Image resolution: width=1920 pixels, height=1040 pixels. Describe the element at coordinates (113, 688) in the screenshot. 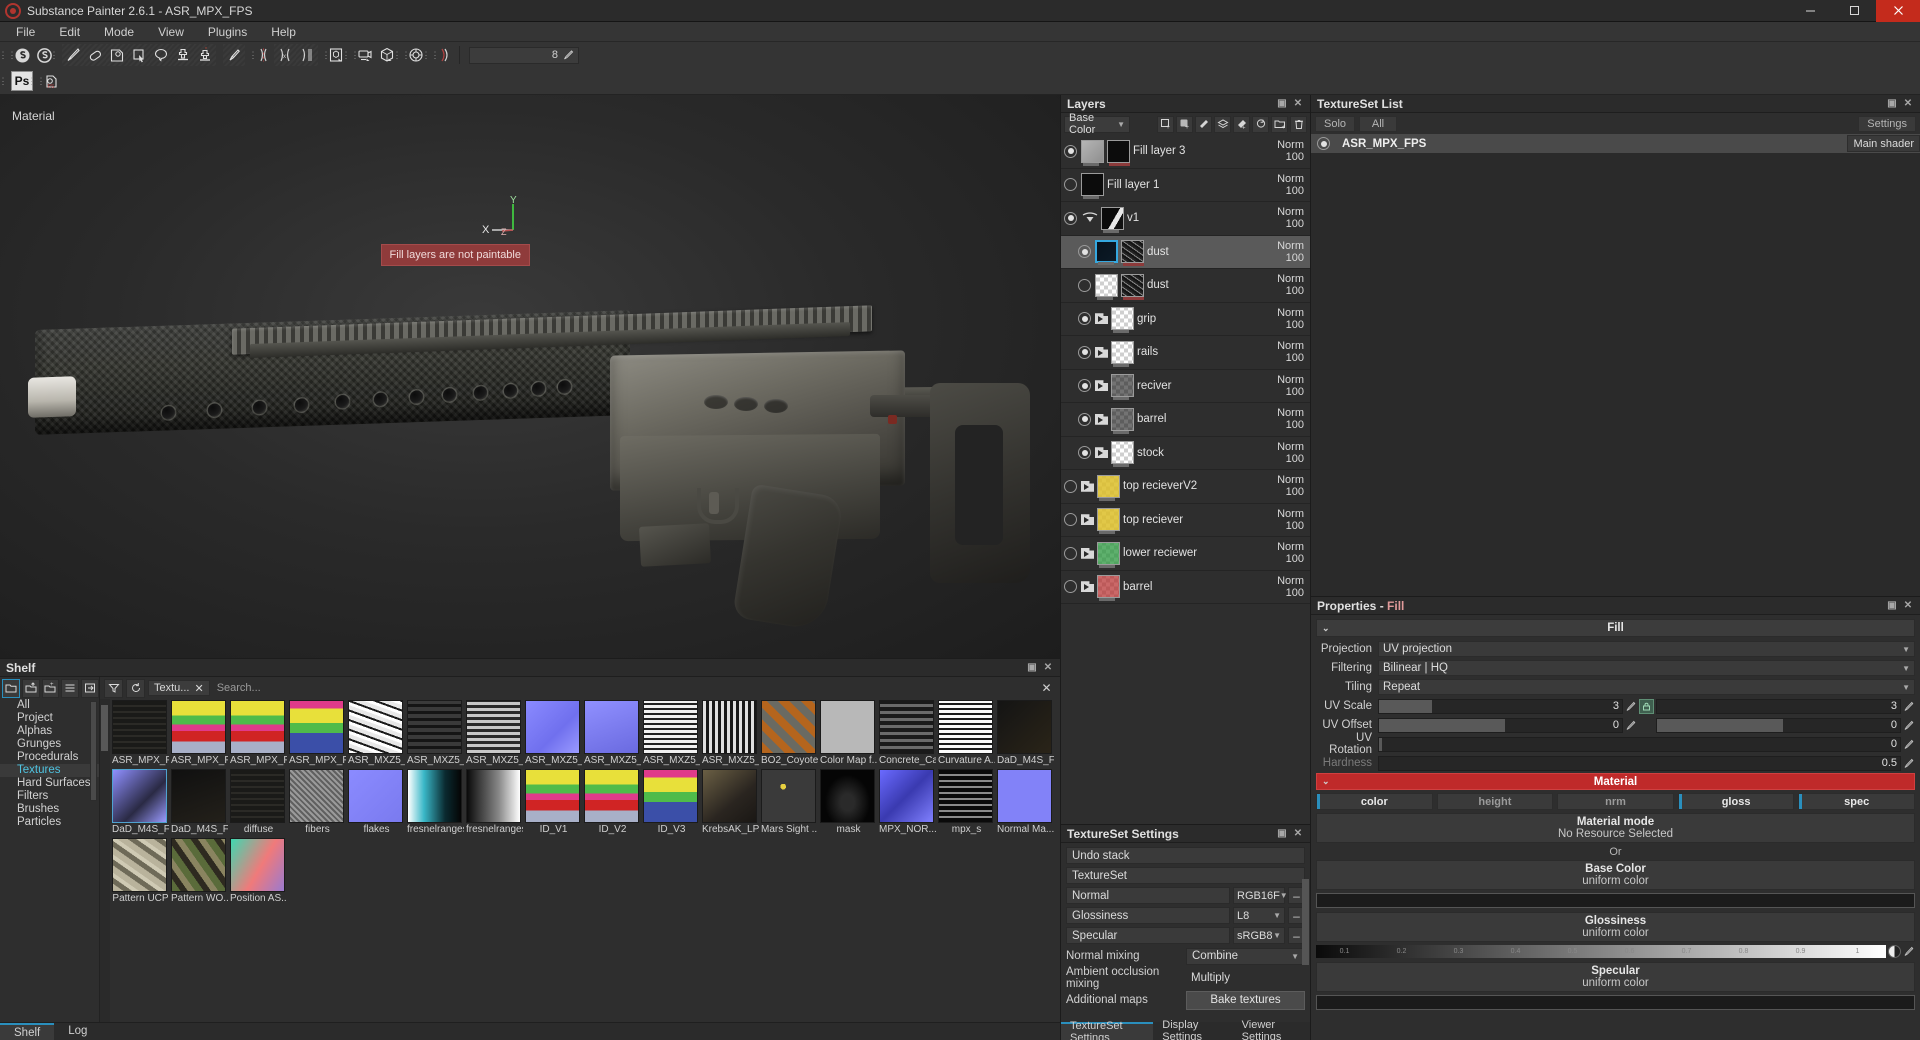

I see `filter-icon` at that location.